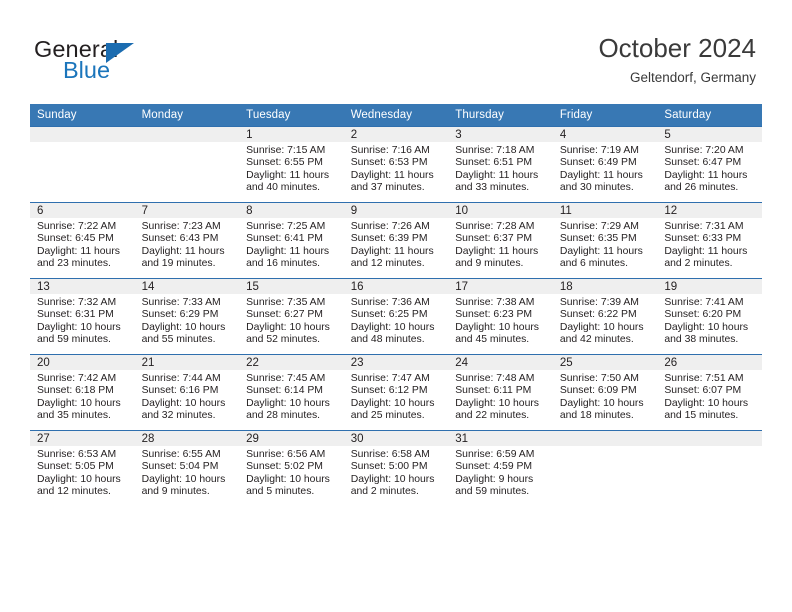 This screenshot has width=792, height=612. What do you see at coordinates (181, 226) in the screenshot?
I see `sunrise-time: Sunrise: 7:23 AM` at bounding box center [181, 226].